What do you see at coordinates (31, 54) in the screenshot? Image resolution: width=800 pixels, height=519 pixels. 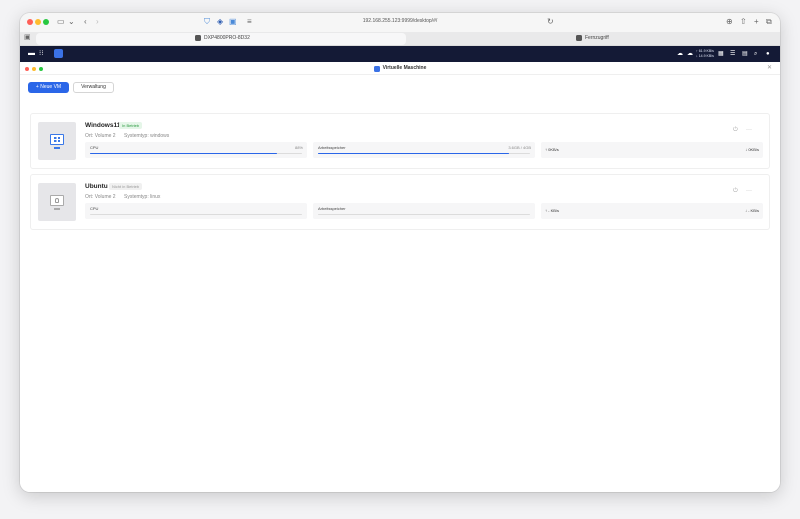 I see `desktop-icon: ▬` at bounding box center [31, 54].